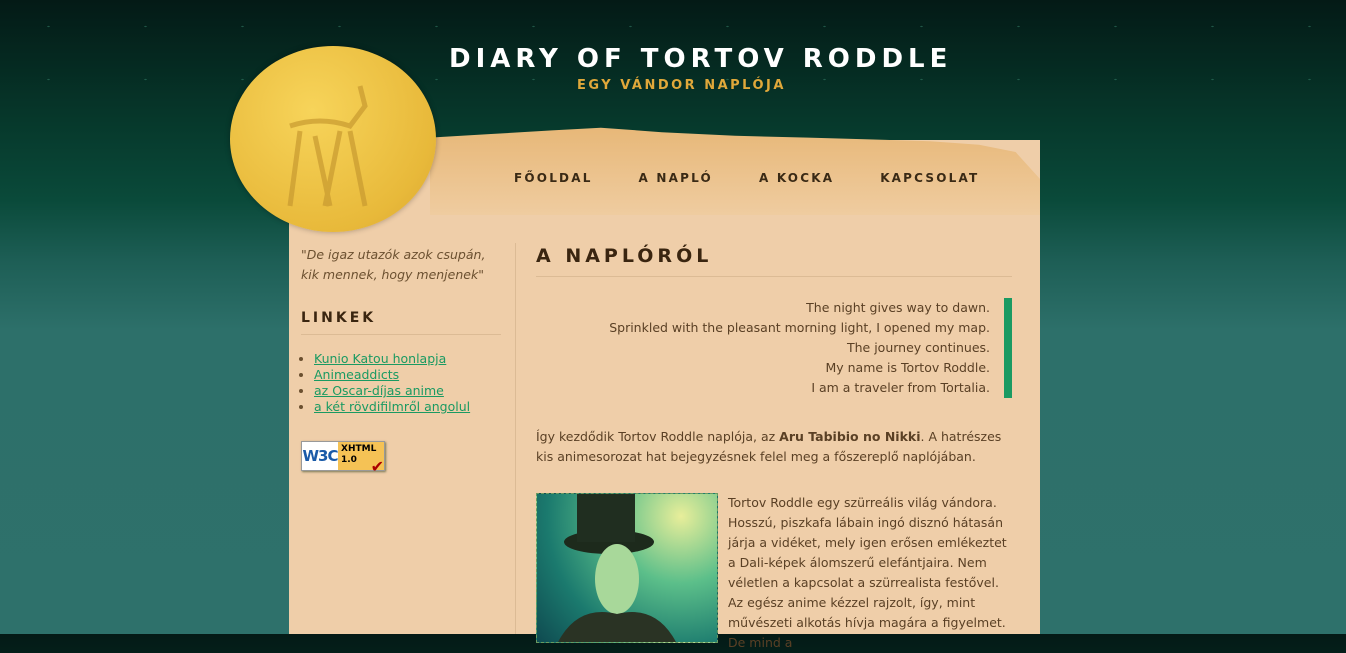 The height and width of the screenshot is (653, 1346). I want to click on link-animeaddicts: Animeaddicts, so click(356, 374).